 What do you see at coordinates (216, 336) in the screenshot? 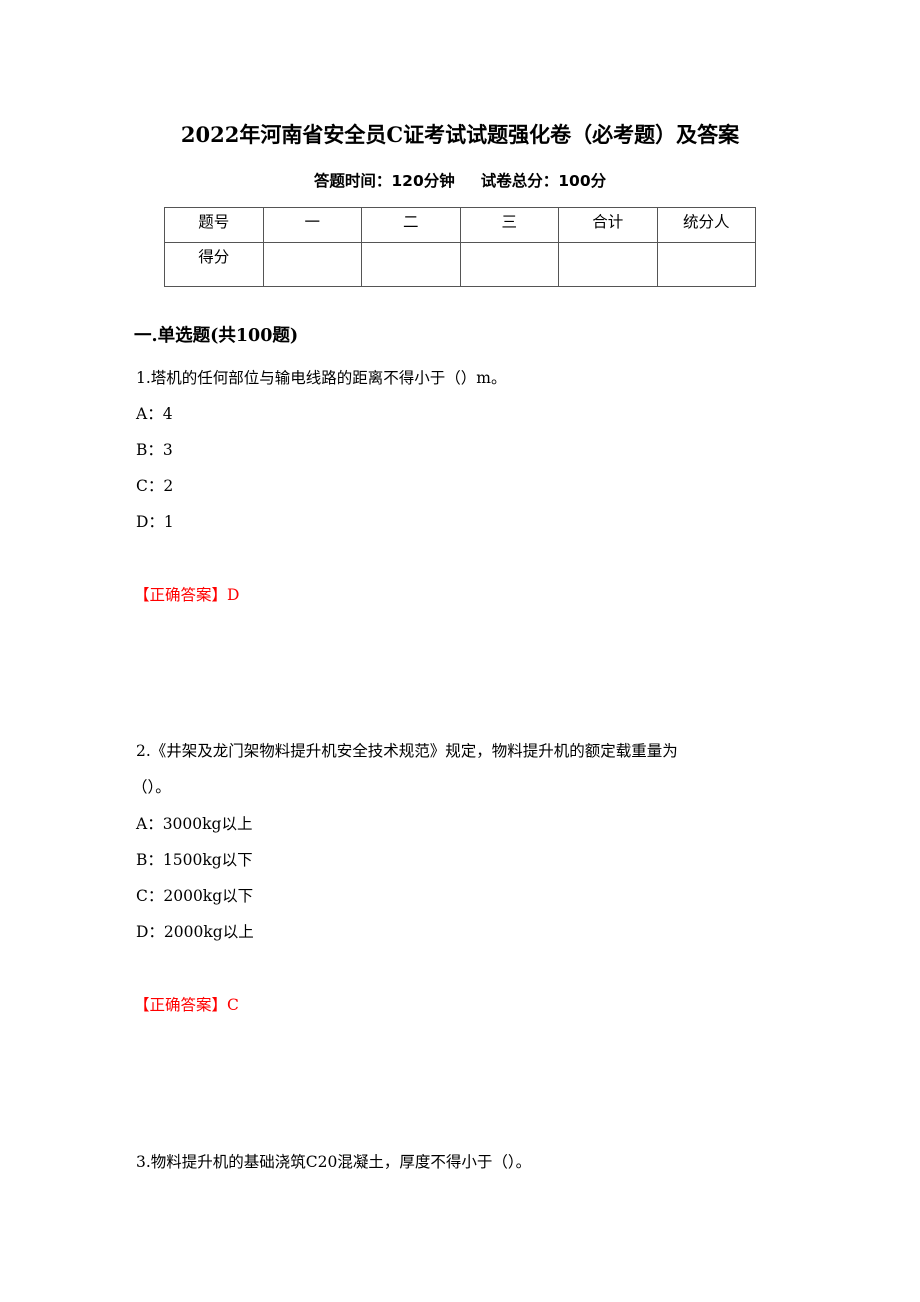
I see `section-heading: 一.单选题(共100题)` at bounding box center [216, 336].